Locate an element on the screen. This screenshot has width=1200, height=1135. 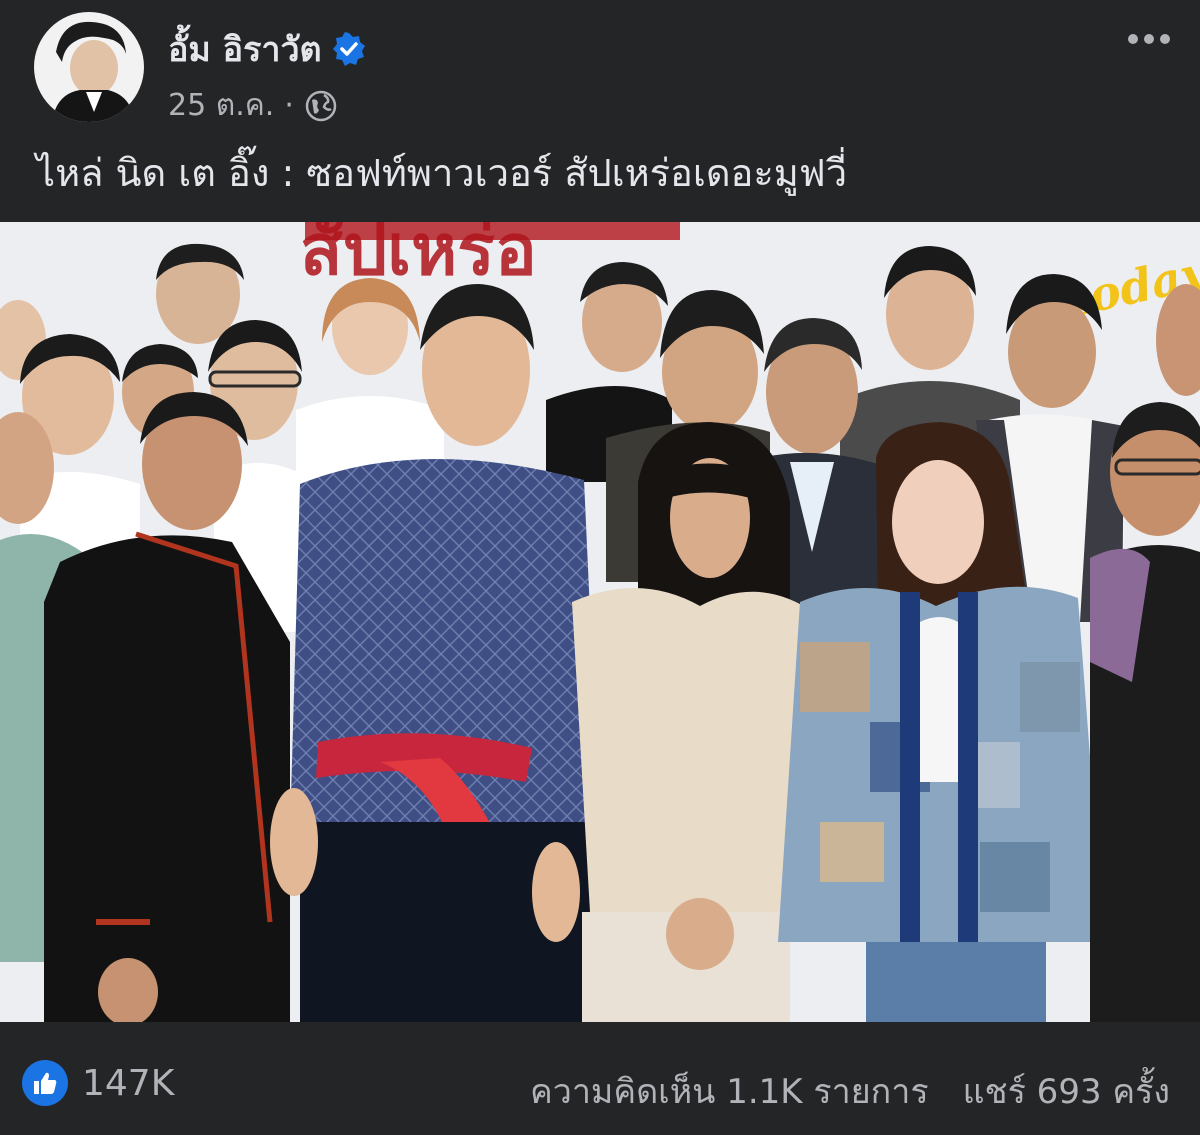
verified-badge-icon is located at coordinates (348, 49).